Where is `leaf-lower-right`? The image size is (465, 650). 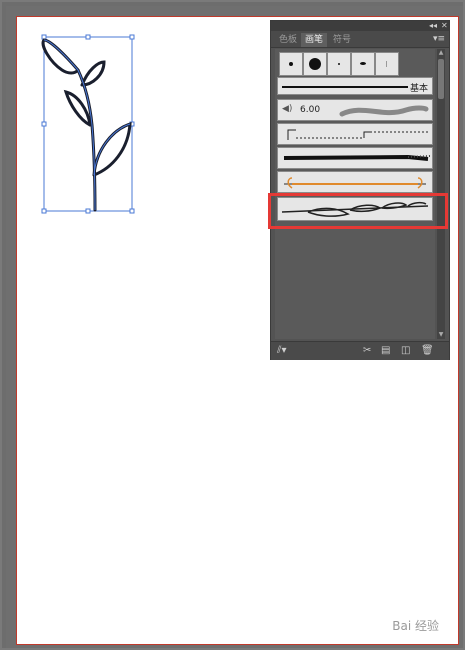
leaf-lower-right is located at coordinates (112, 149).